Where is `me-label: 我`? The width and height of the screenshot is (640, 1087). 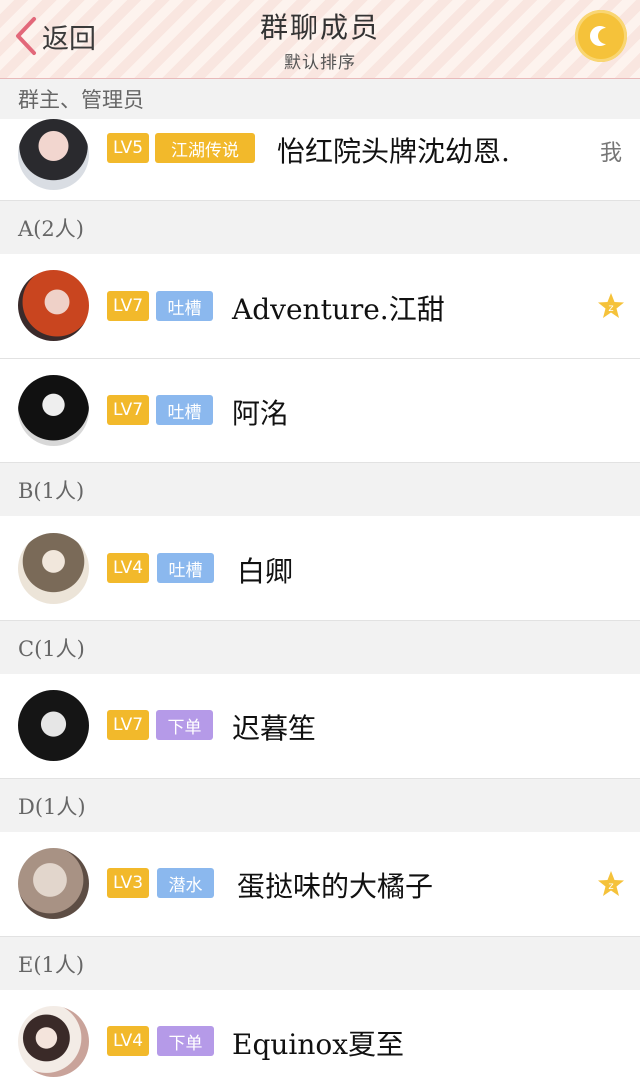 me-label: 我 is located at coordinates (611, 153).